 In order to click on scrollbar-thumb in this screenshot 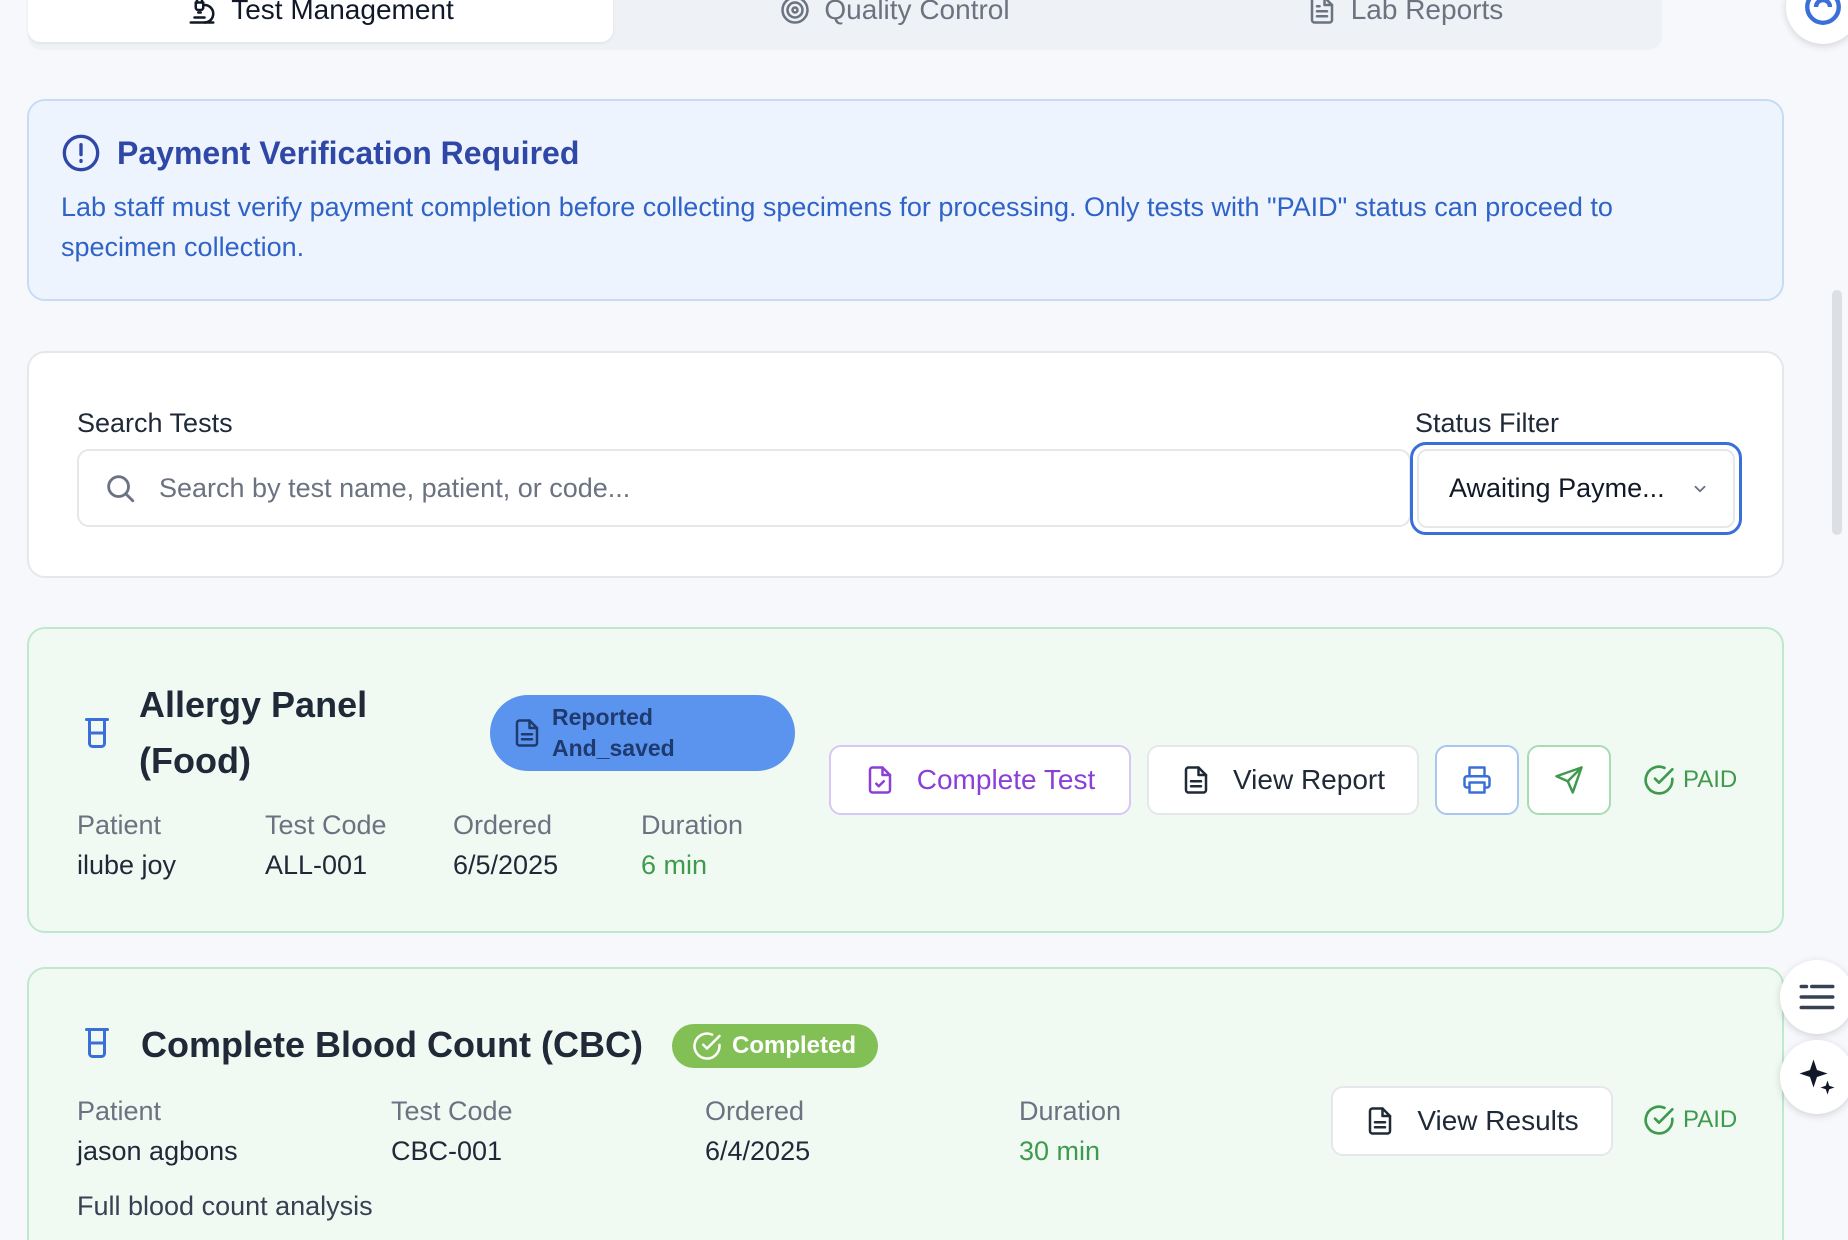, I will do `click(1837, 412)`.